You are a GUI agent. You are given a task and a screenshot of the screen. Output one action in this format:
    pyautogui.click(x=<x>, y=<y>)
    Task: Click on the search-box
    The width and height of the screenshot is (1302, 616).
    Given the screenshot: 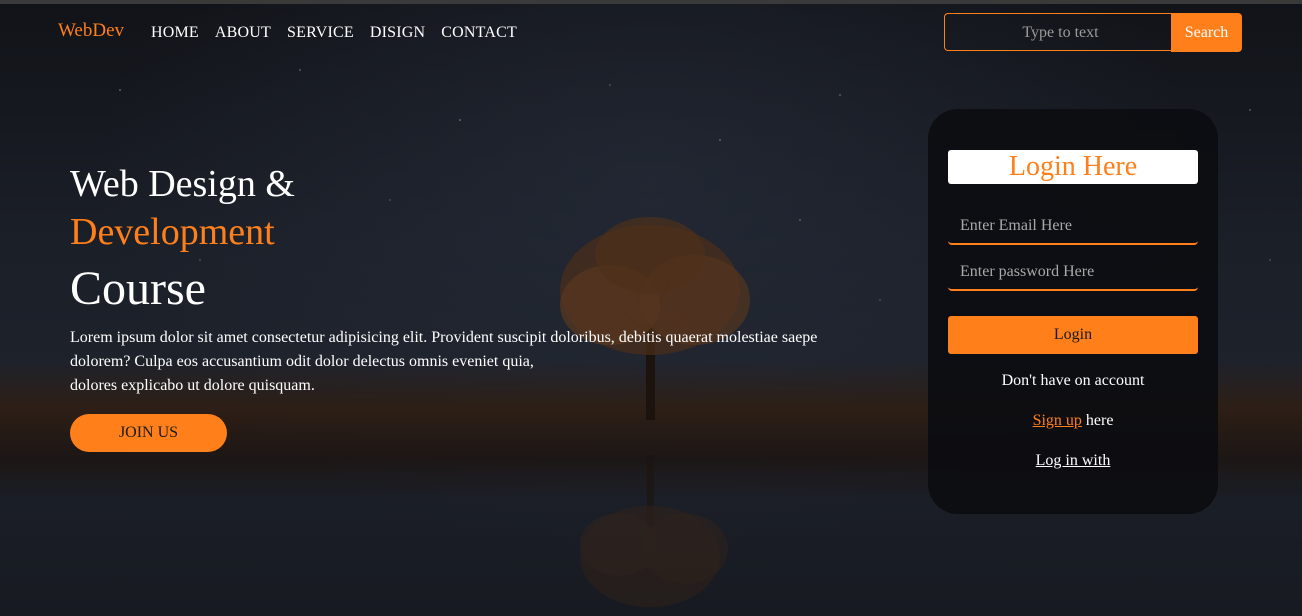 What is the action you would take?
    pyautogui.click(x=1060, y=32)
    